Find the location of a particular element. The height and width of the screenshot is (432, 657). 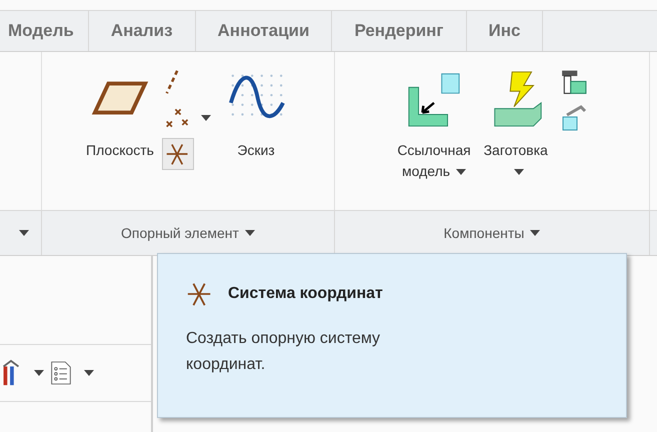

dashed-line-icon is located at coordinates (172, 82).